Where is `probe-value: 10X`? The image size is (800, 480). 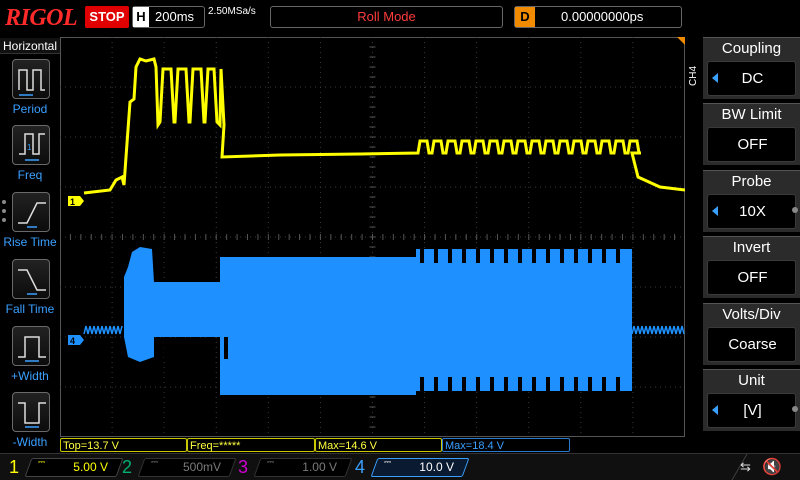 probe-value: 10X is located at coordinates (752, 211).